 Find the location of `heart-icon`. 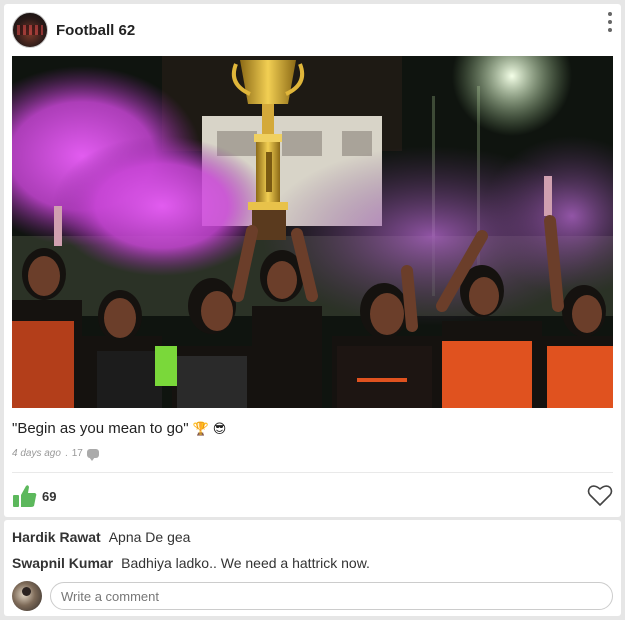

heart-icon is located at coordinates (600, 495).